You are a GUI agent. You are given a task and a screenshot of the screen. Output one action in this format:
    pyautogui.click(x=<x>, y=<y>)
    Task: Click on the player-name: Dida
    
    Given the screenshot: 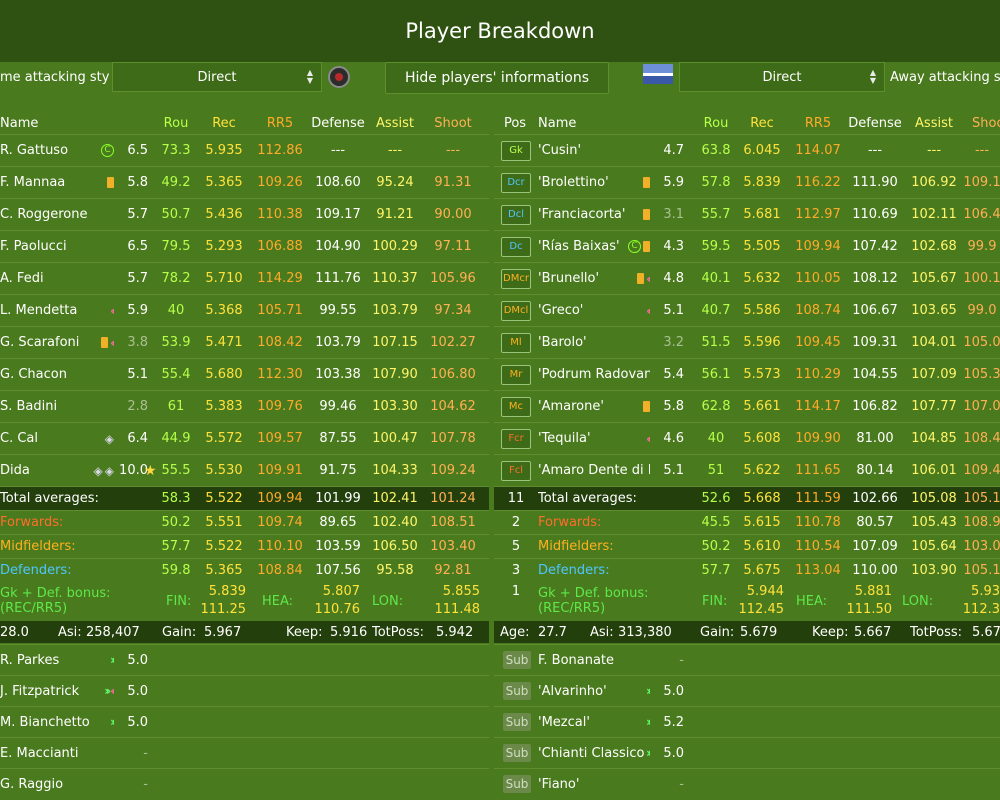 What is the action you would take?
    pyautogui.click(x=47, y=470)
    